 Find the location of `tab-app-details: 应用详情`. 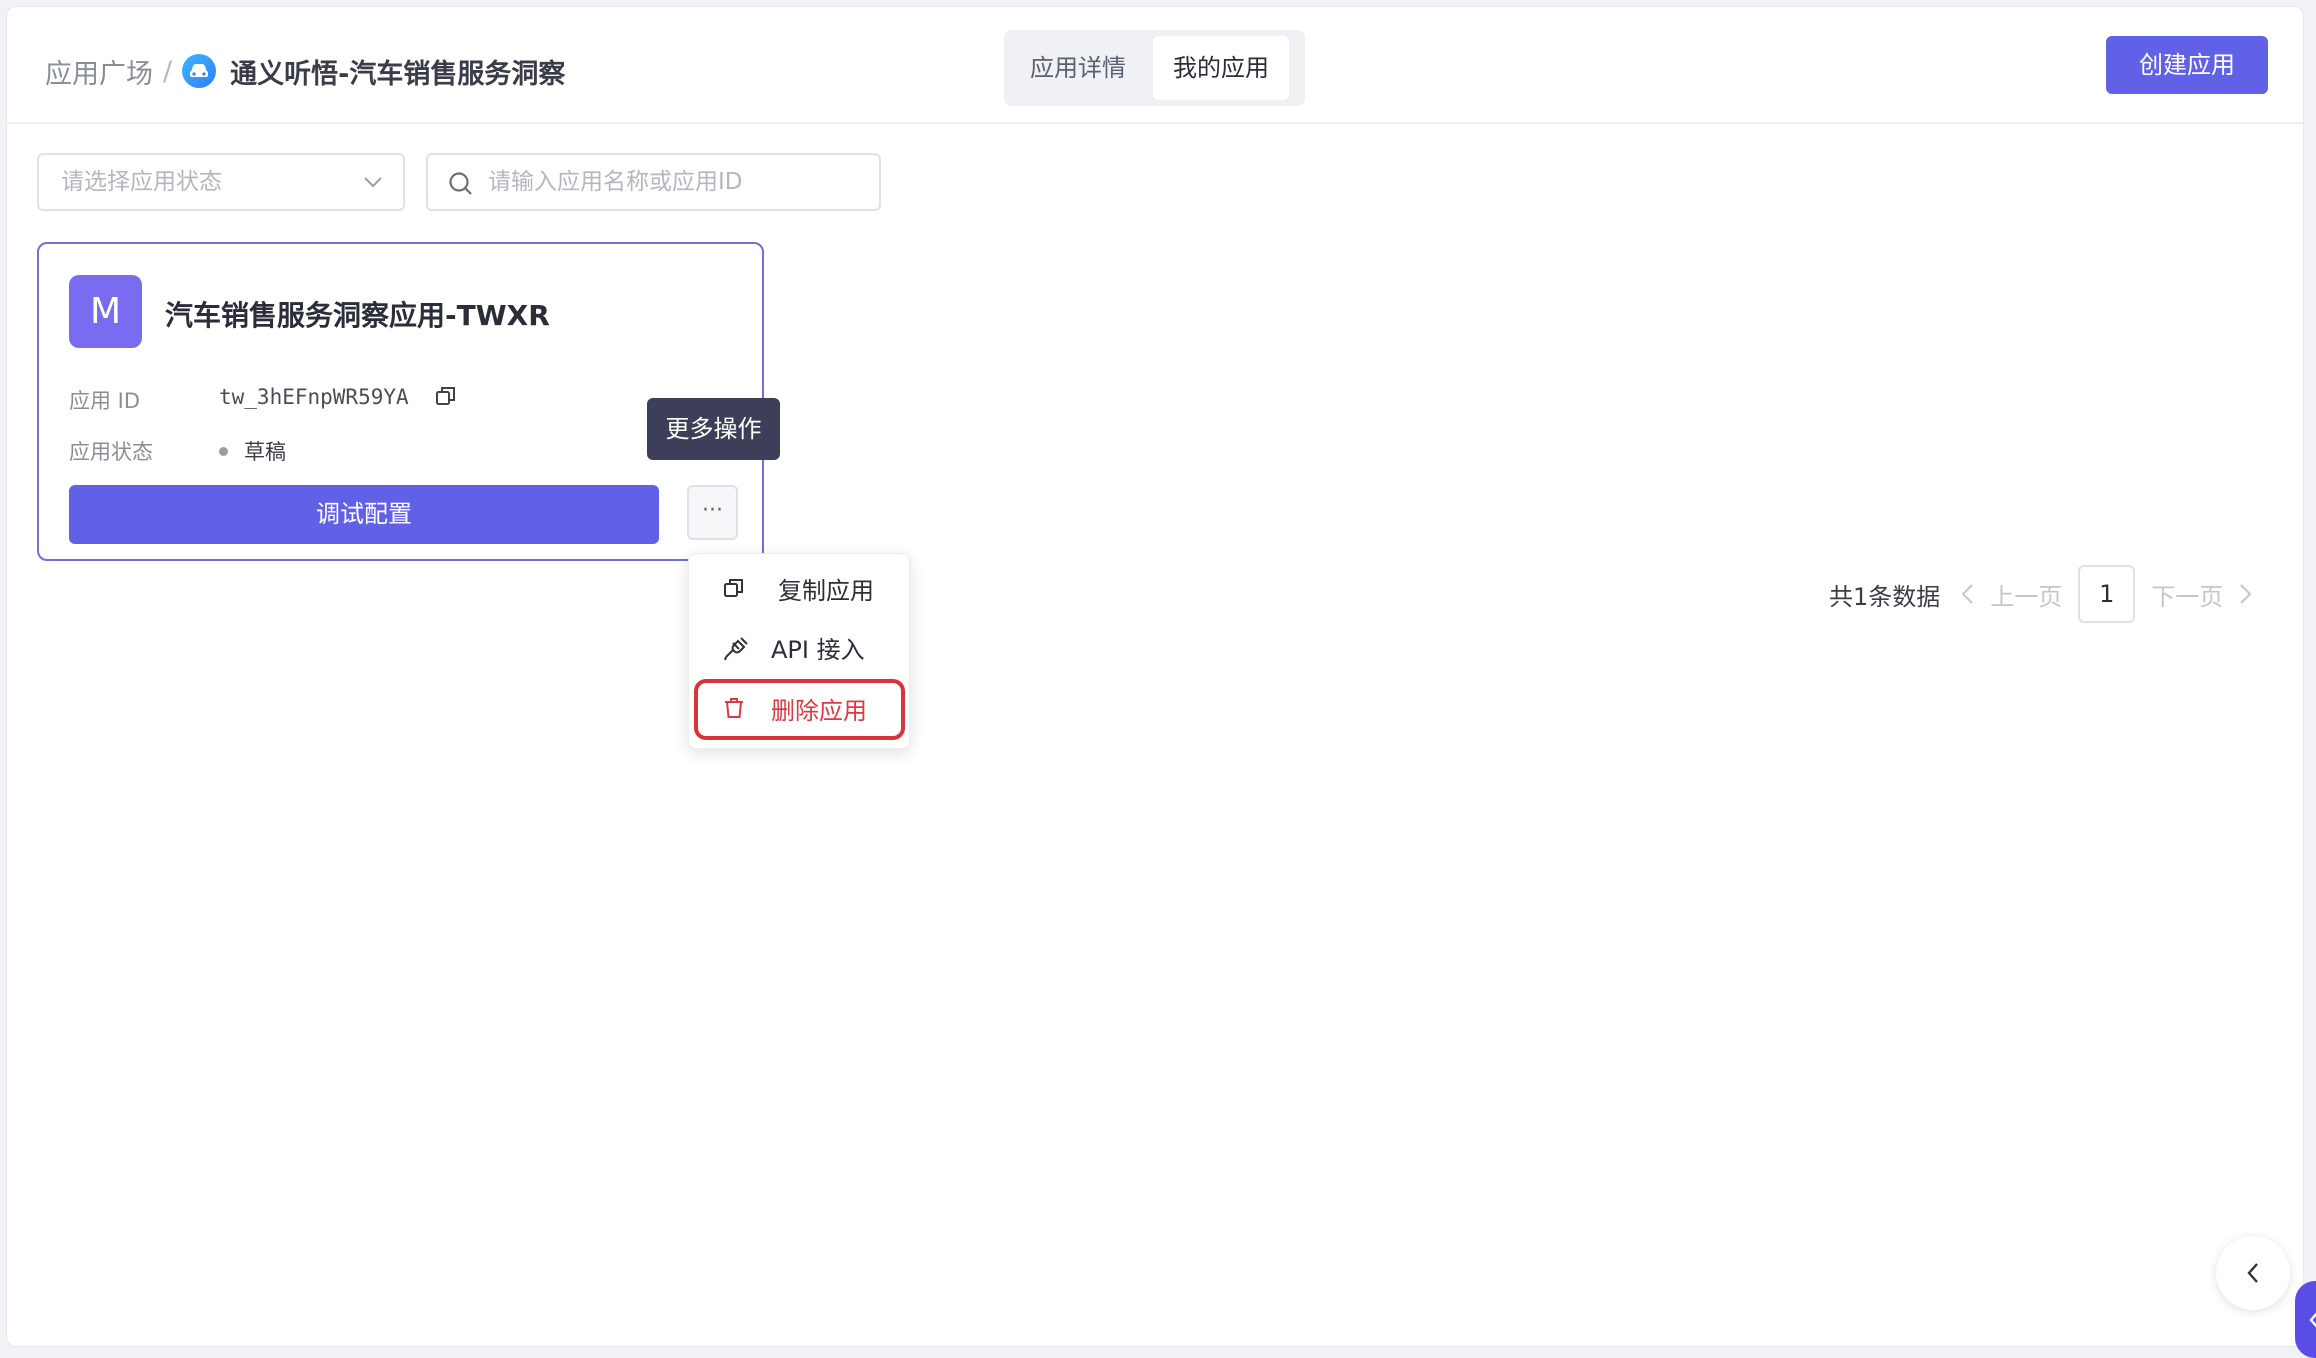

tab-app-details: 应用详情 is located at coordinates (1078, 68).